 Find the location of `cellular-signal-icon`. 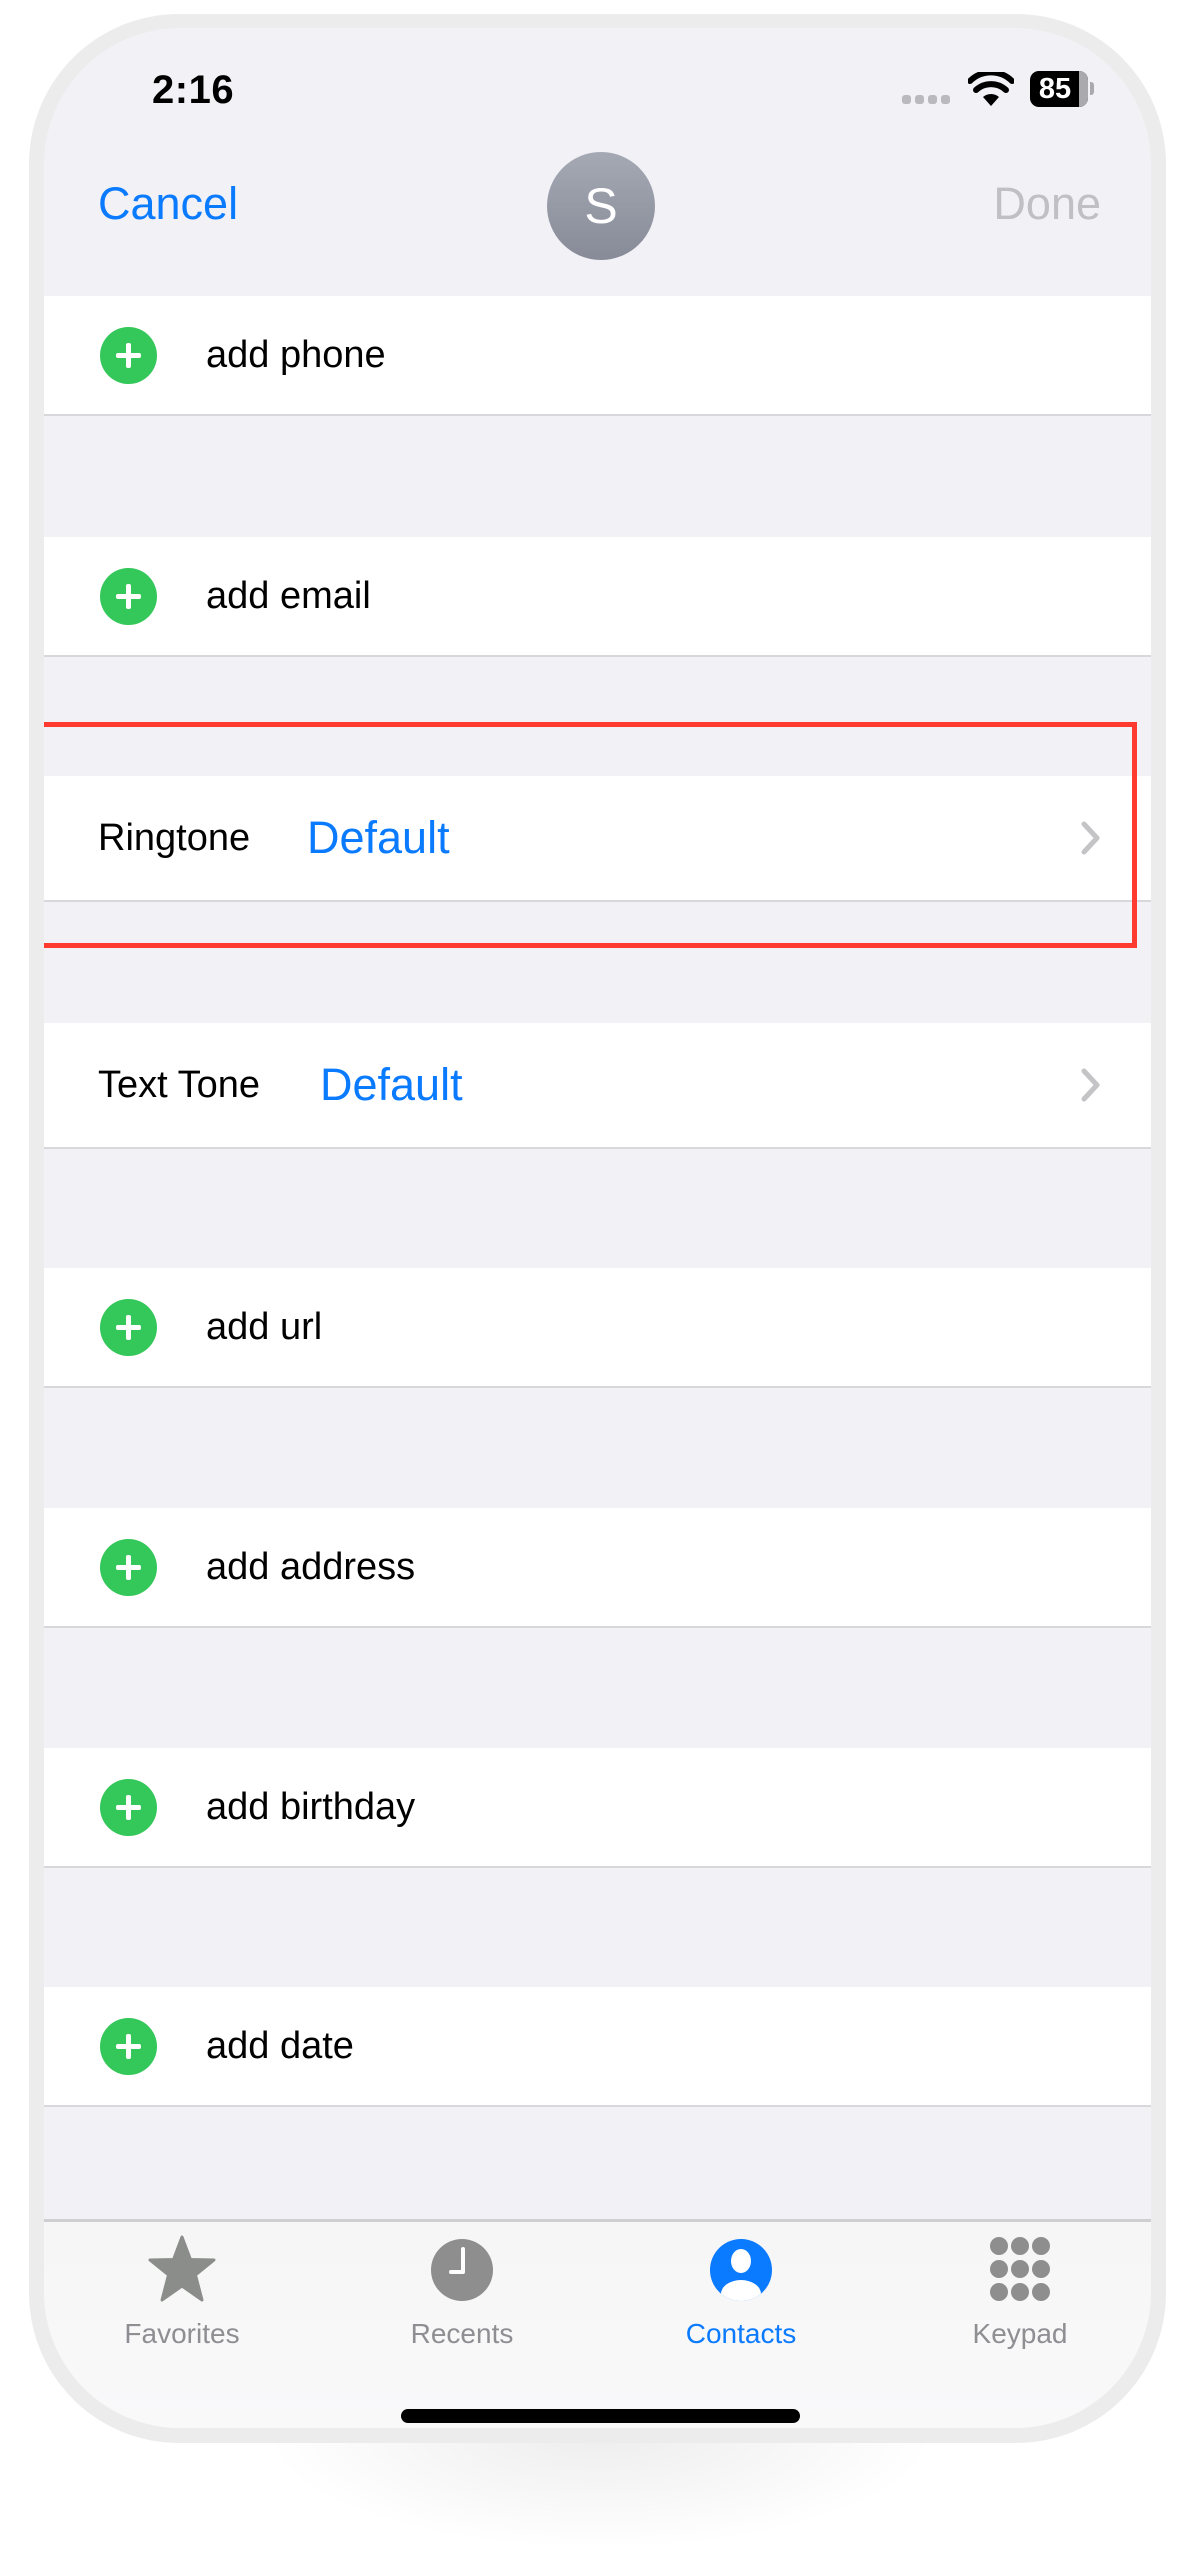

cellular-signal-icon is located at coordinates (926, 99).